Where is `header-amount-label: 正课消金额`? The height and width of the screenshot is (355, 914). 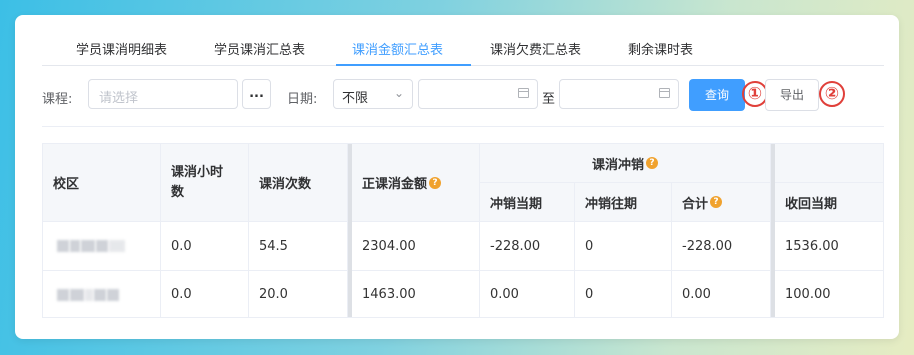 header-amount-label: 正课消金额 is located at coordinates (395, 184).